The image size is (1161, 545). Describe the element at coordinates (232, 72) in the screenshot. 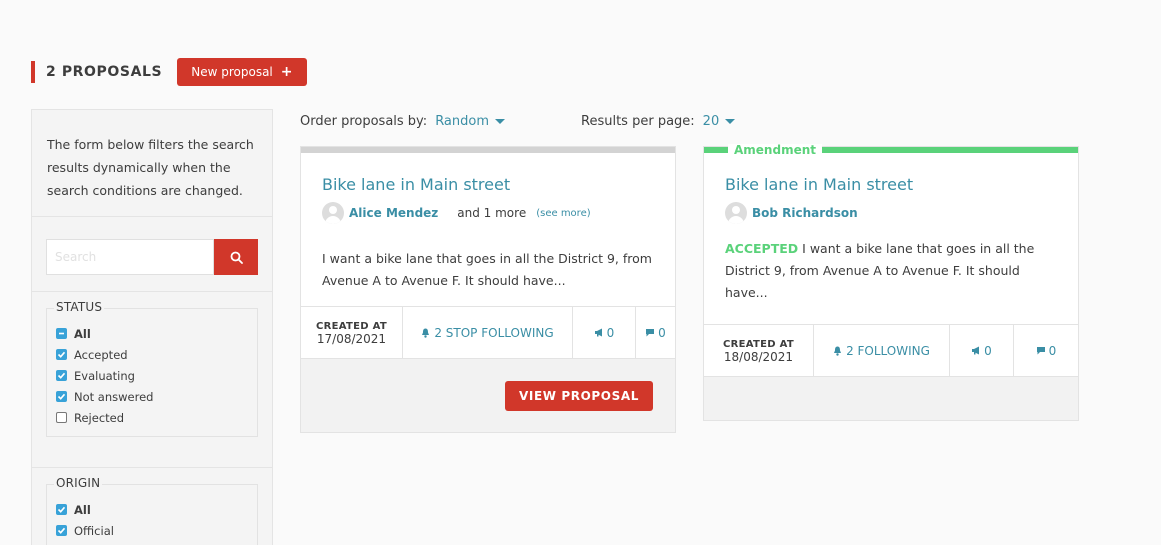

I see `new-proposal-label: New proposal` at that location.